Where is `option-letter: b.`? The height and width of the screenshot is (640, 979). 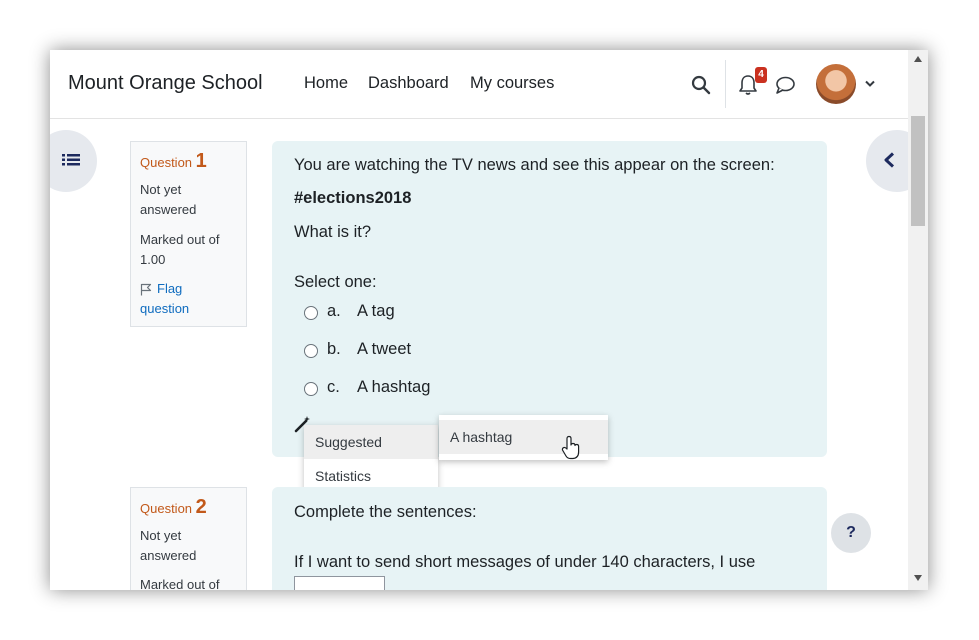 option-letter: b. is located at coordinates (334, 349).